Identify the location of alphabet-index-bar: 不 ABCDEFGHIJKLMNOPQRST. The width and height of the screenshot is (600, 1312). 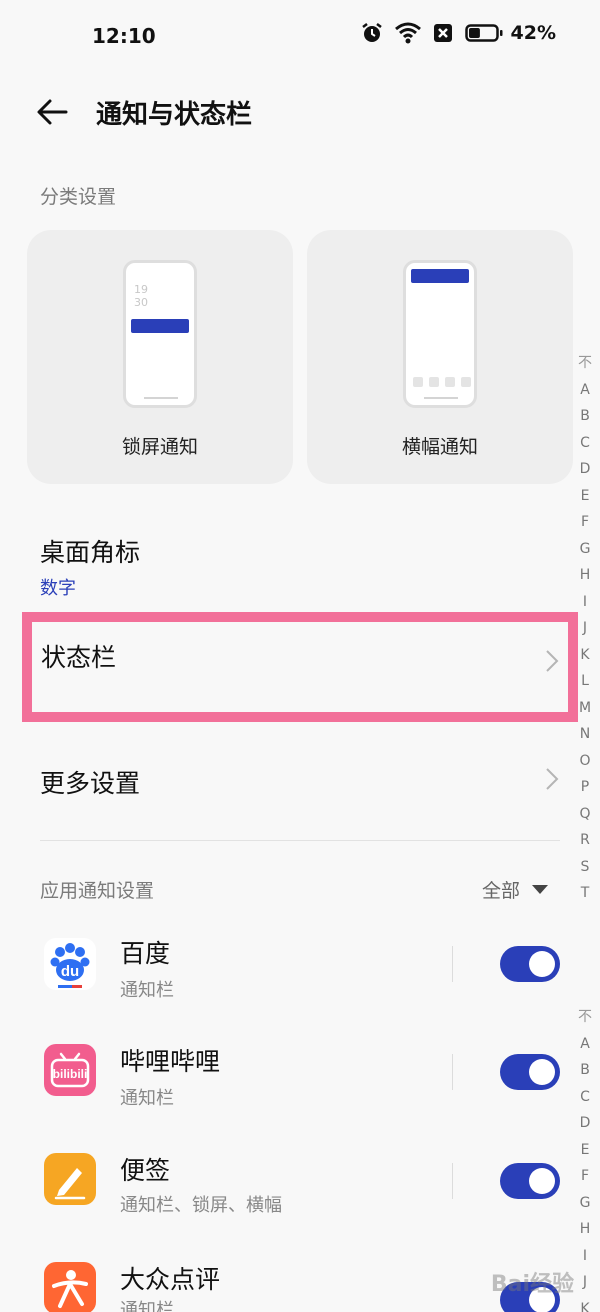
(585, 628).